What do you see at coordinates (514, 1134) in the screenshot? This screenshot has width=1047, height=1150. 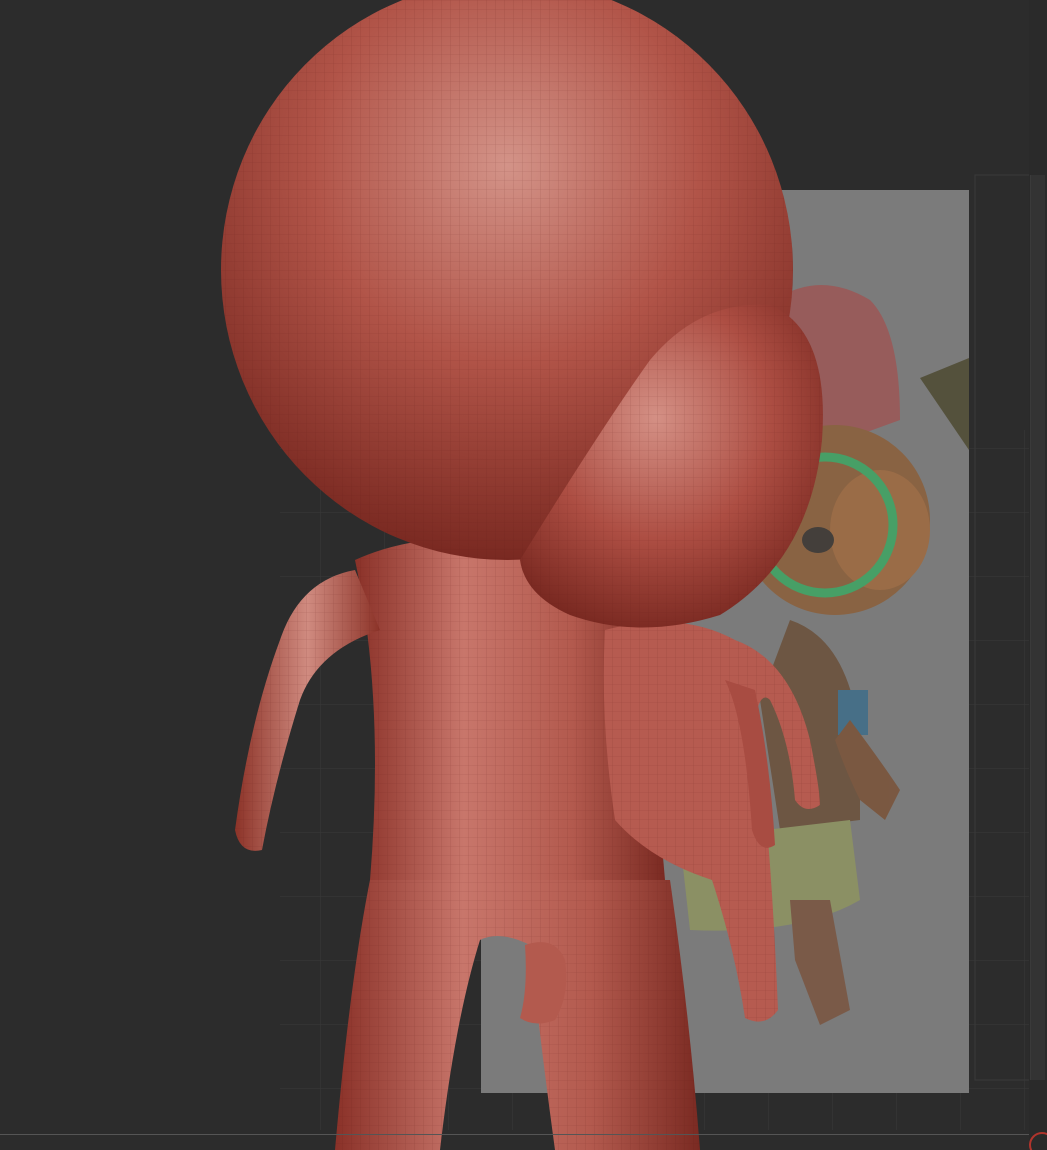 I see `viewport-bottom-divider` at bounding box center [514, 1134].